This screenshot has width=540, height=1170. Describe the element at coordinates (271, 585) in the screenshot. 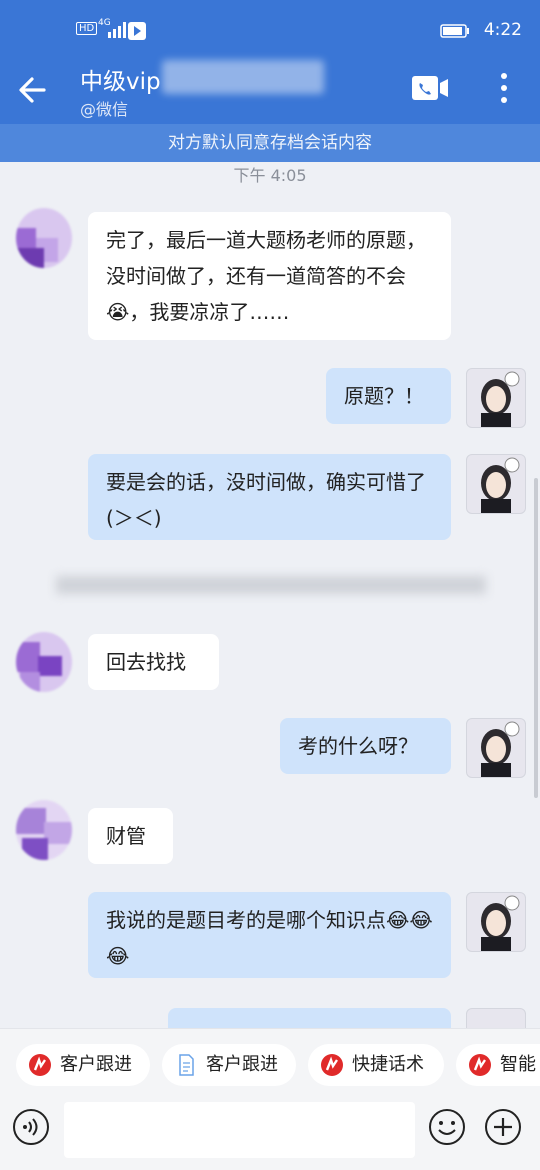

I see `redacted-system-message` at that location.